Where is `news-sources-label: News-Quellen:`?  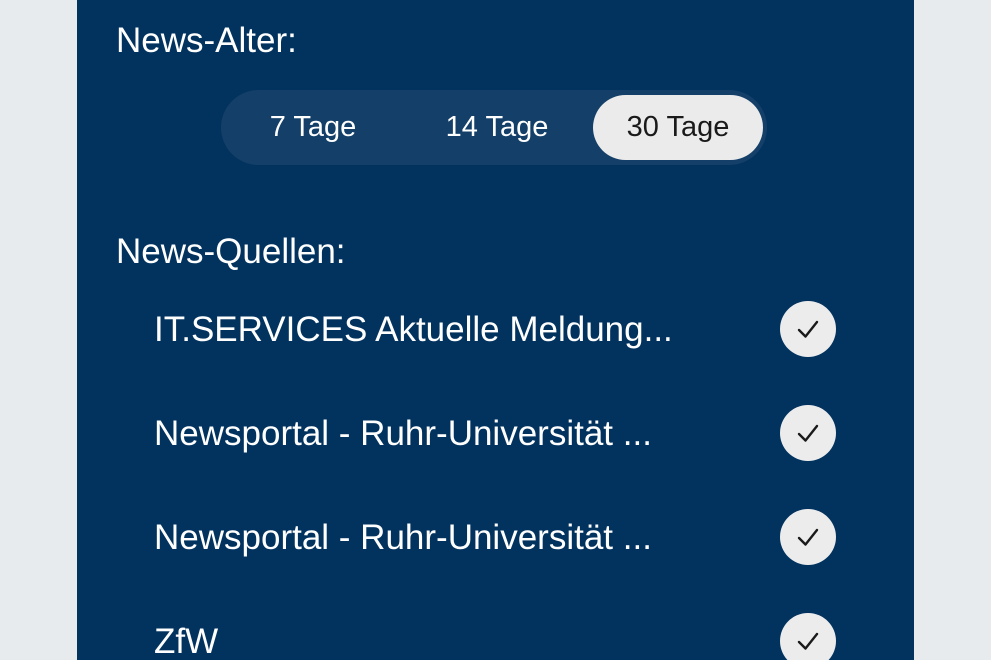
news-sources-label: News-Quellen: is located at coordinates (231, 251).